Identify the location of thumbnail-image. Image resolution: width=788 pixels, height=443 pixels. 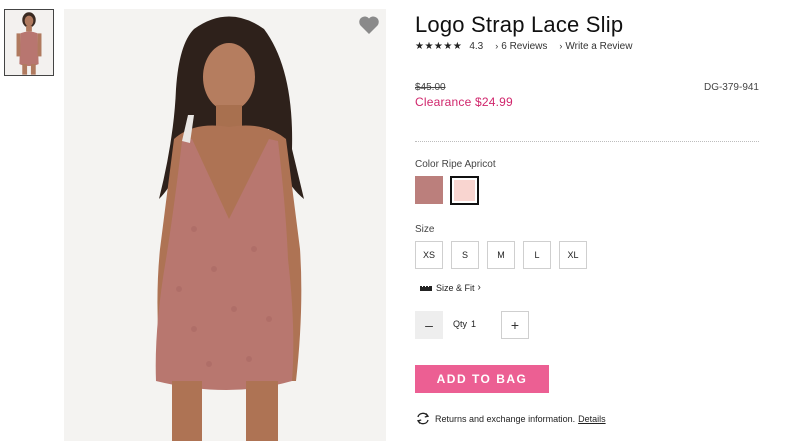
(29, 42).